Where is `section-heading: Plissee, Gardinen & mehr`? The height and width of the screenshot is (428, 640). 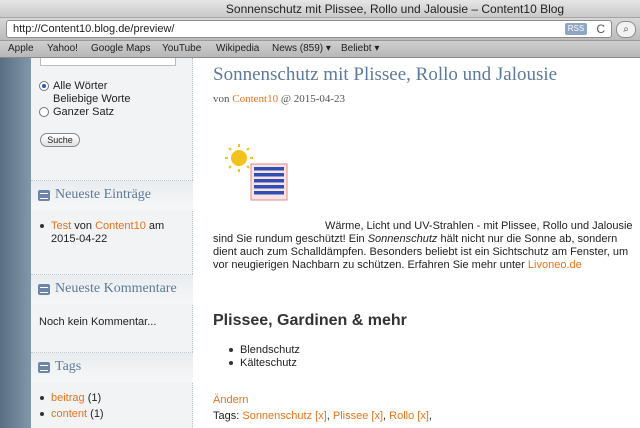
section-heading: Plissee, Gardinen & mehr is located at coordinates (310, 320).